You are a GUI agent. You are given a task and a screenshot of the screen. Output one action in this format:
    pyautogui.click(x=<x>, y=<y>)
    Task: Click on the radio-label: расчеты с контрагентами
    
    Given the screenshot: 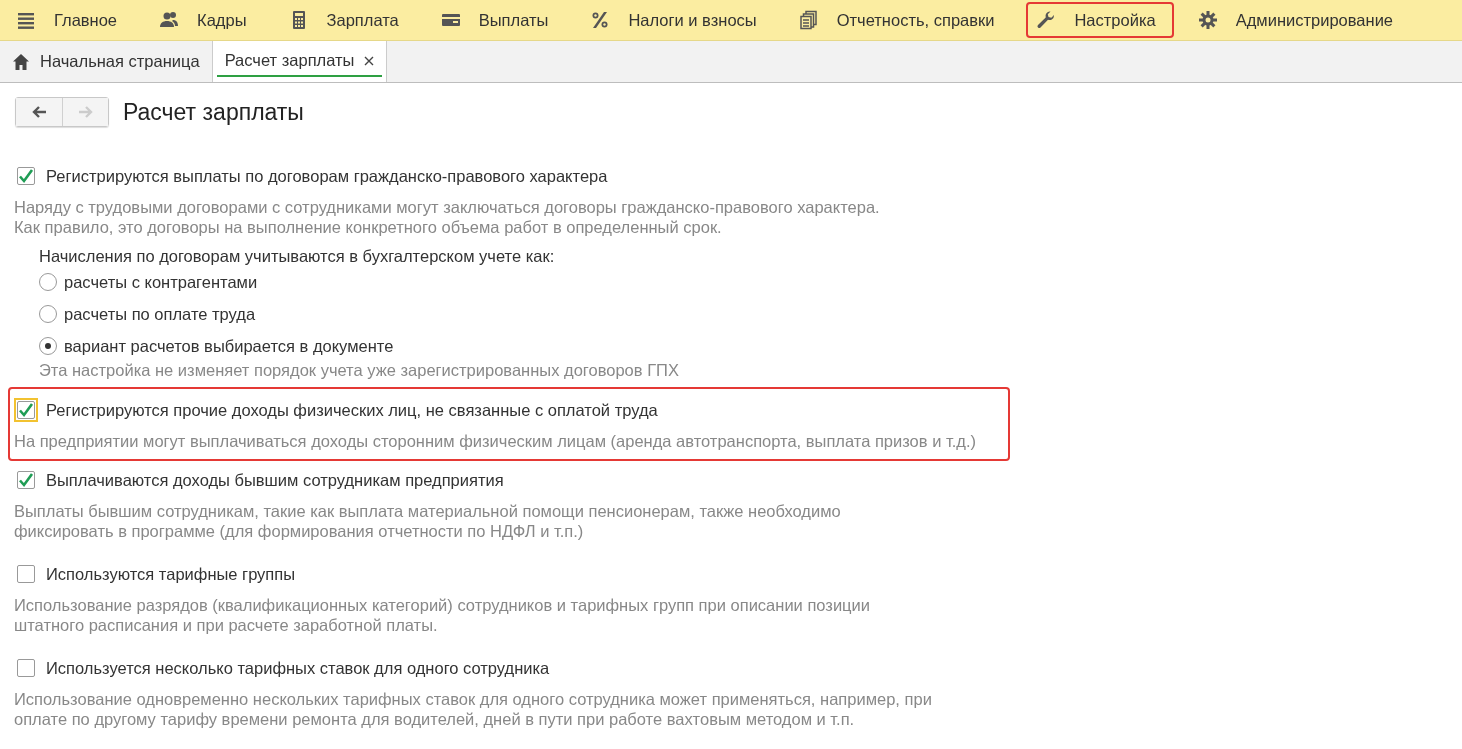 What is the action you would take?
    pyautogui.click(x=161, y=282)
    